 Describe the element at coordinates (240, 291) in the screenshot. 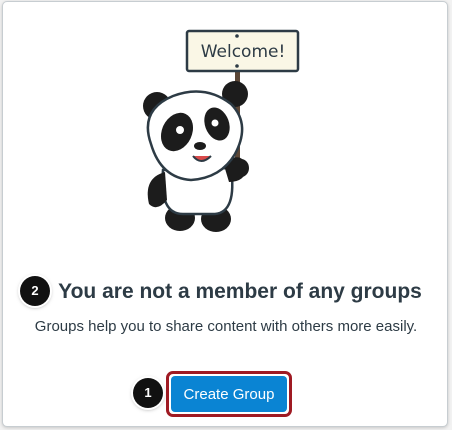

I see `empty-state-heading: You are not a member of any groups` at that location.